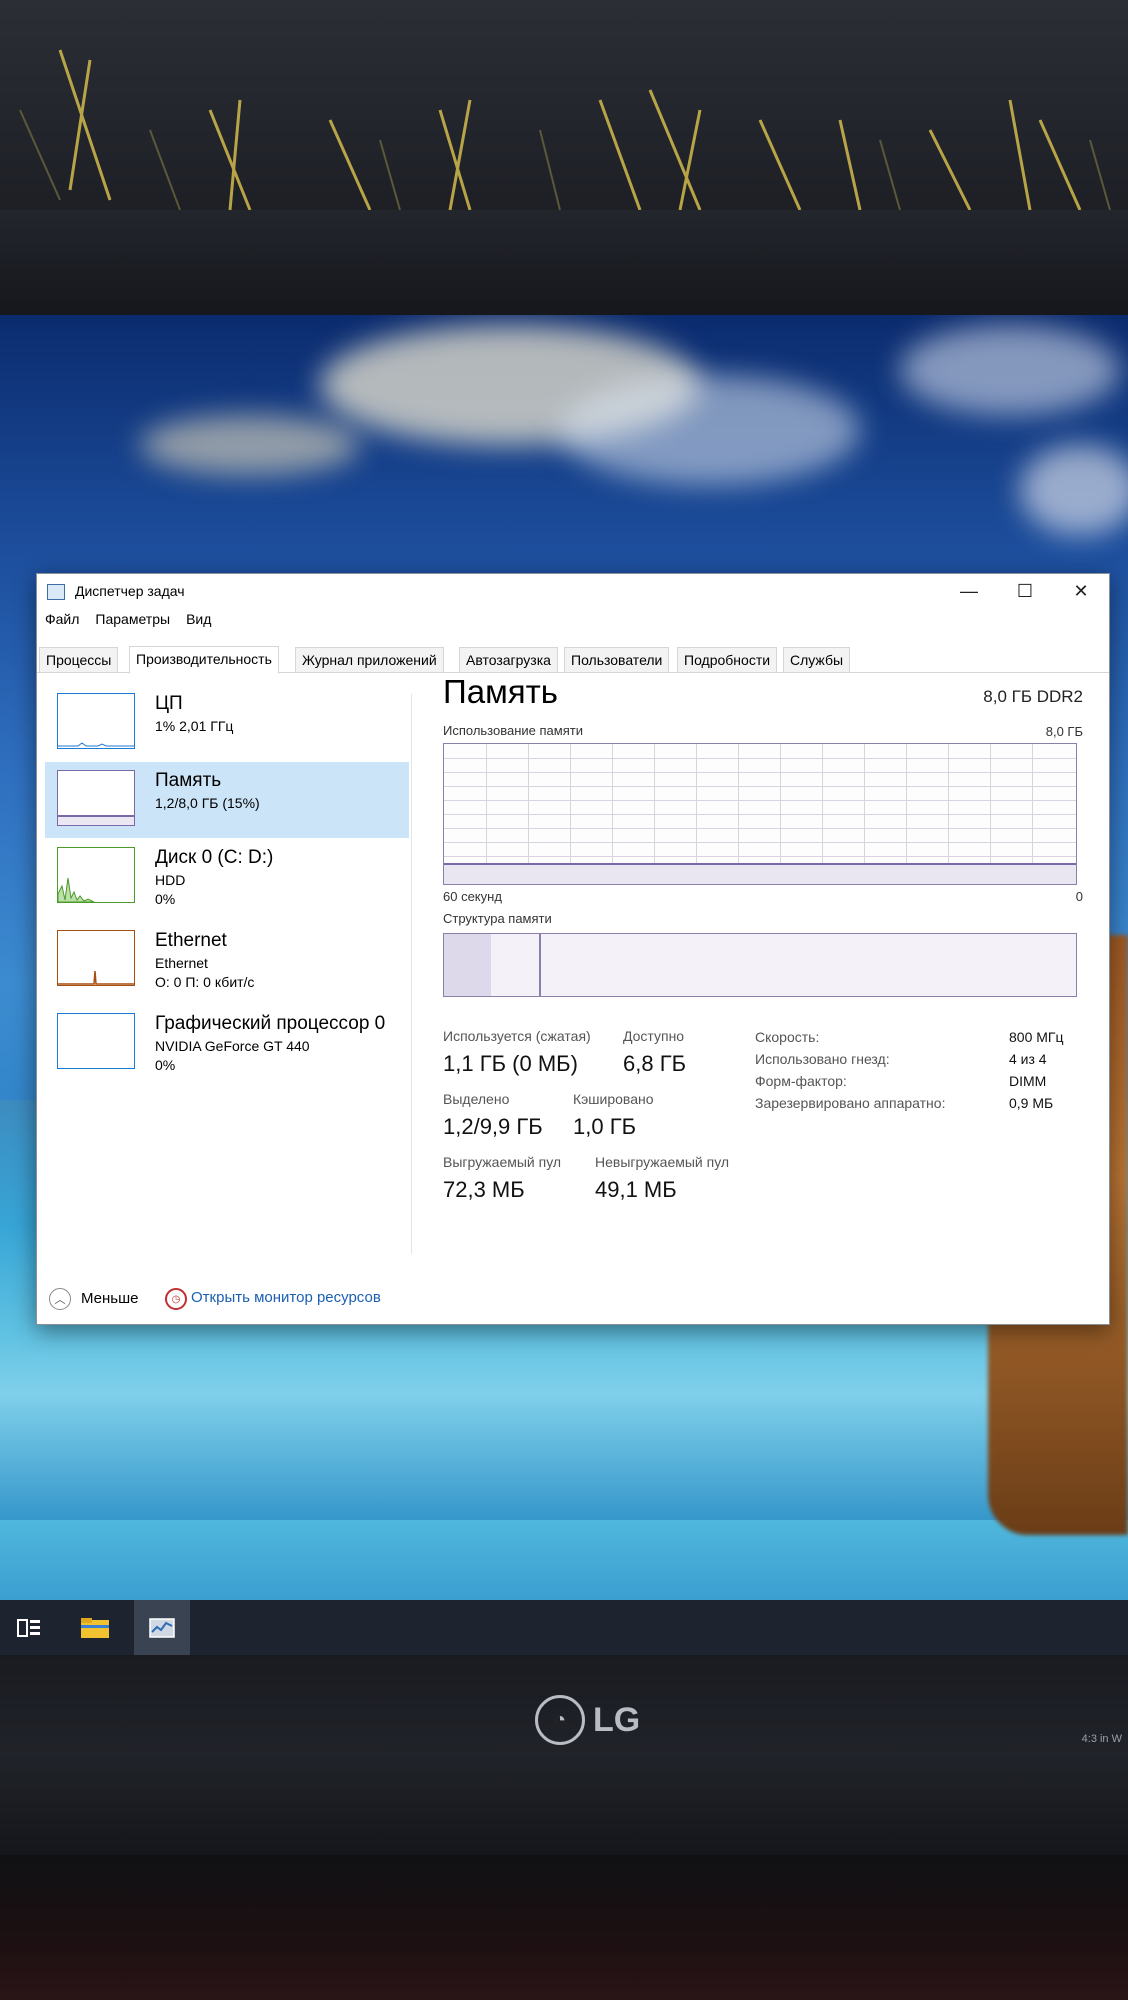 Image resolution: width=1128 pixels, height=2000 pixels. What do you see at coordinates (822, 1059) in the screenshot?
I see `detail-label: Использовано гнезд:` at bounding box center [822, 1059].